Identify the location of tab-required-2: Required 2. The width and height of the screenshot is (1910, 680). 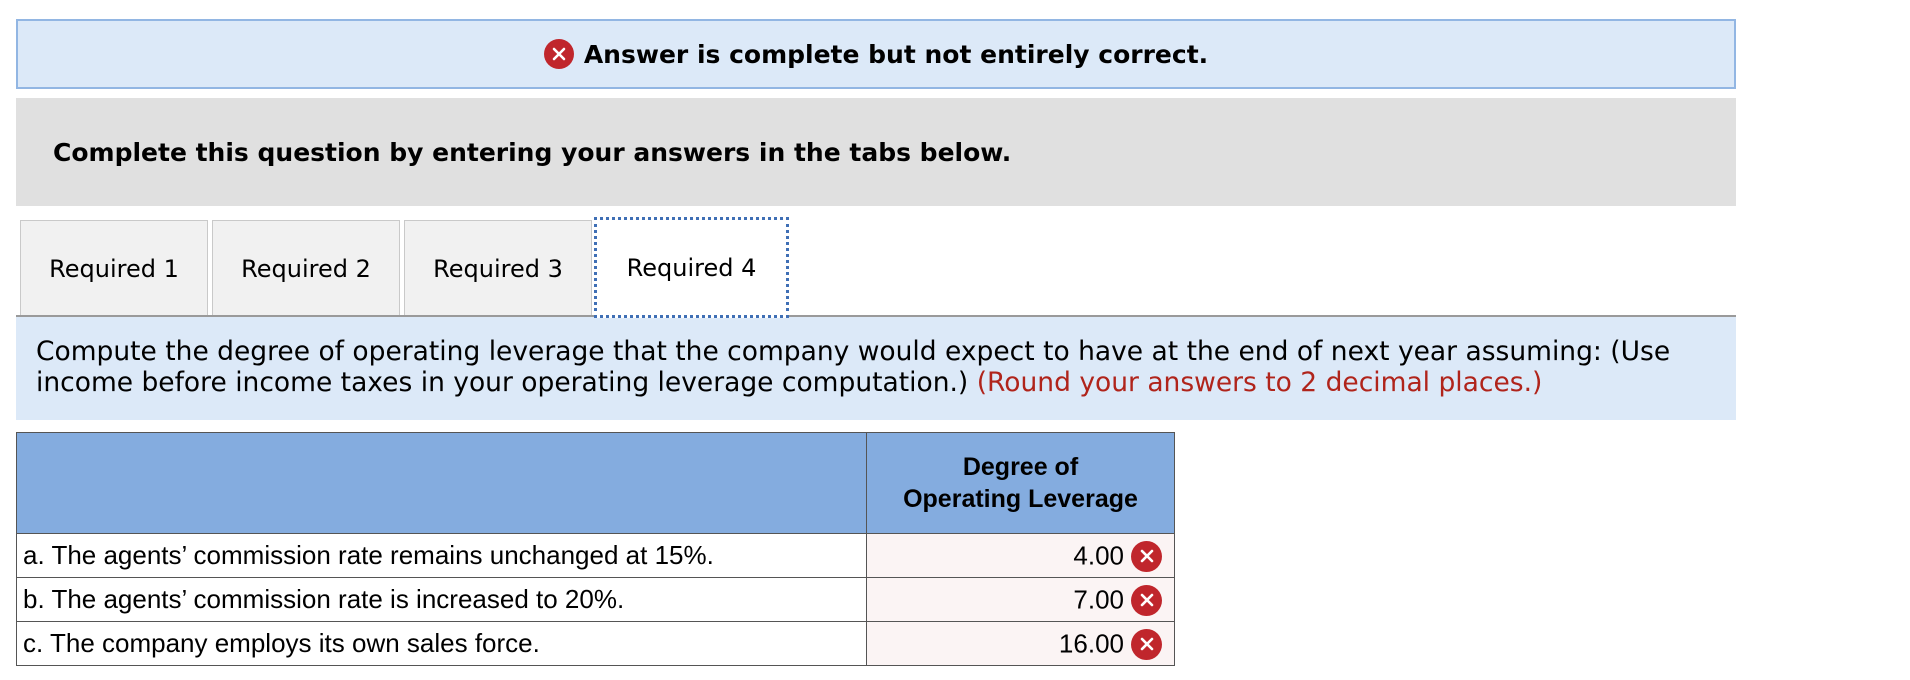
(306, 268).